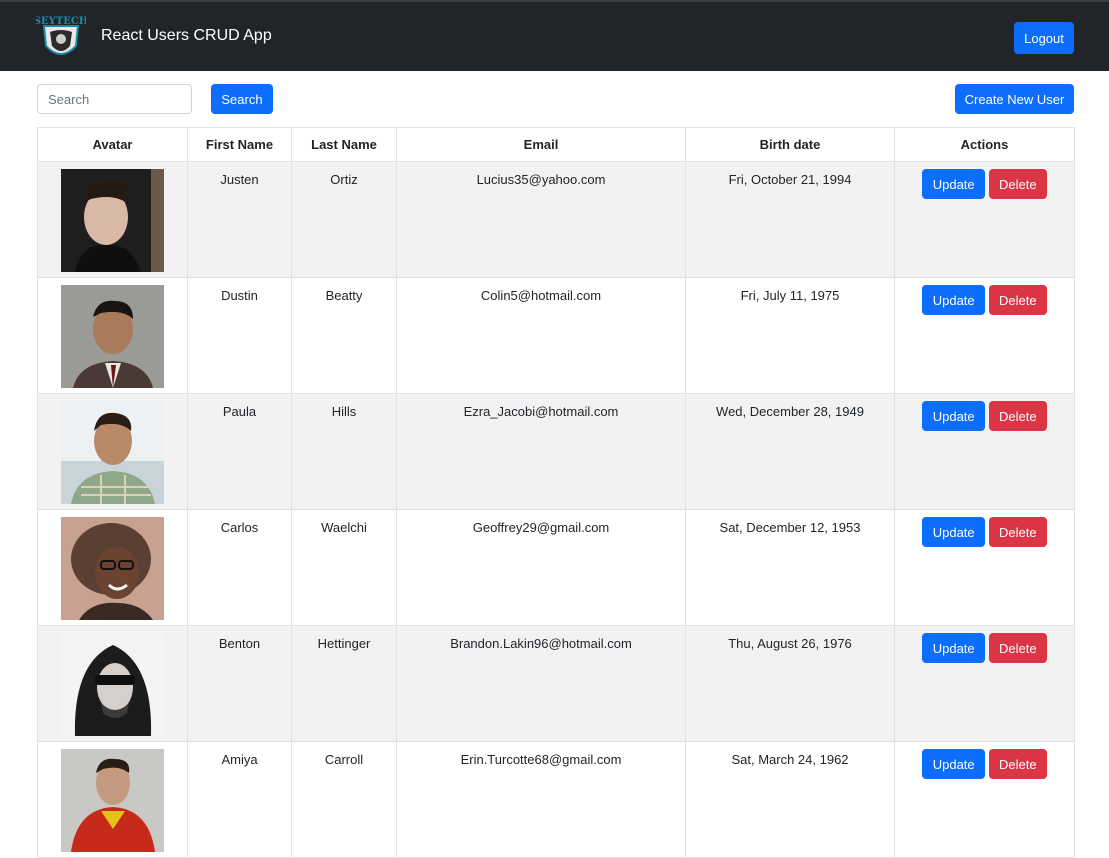 Image resolution: width=1109 pixels, height=858 pixels. Describe the element at coordinates (61, 37) in the screenshot. I see `seytech-logo: SEYTECH` at that location.